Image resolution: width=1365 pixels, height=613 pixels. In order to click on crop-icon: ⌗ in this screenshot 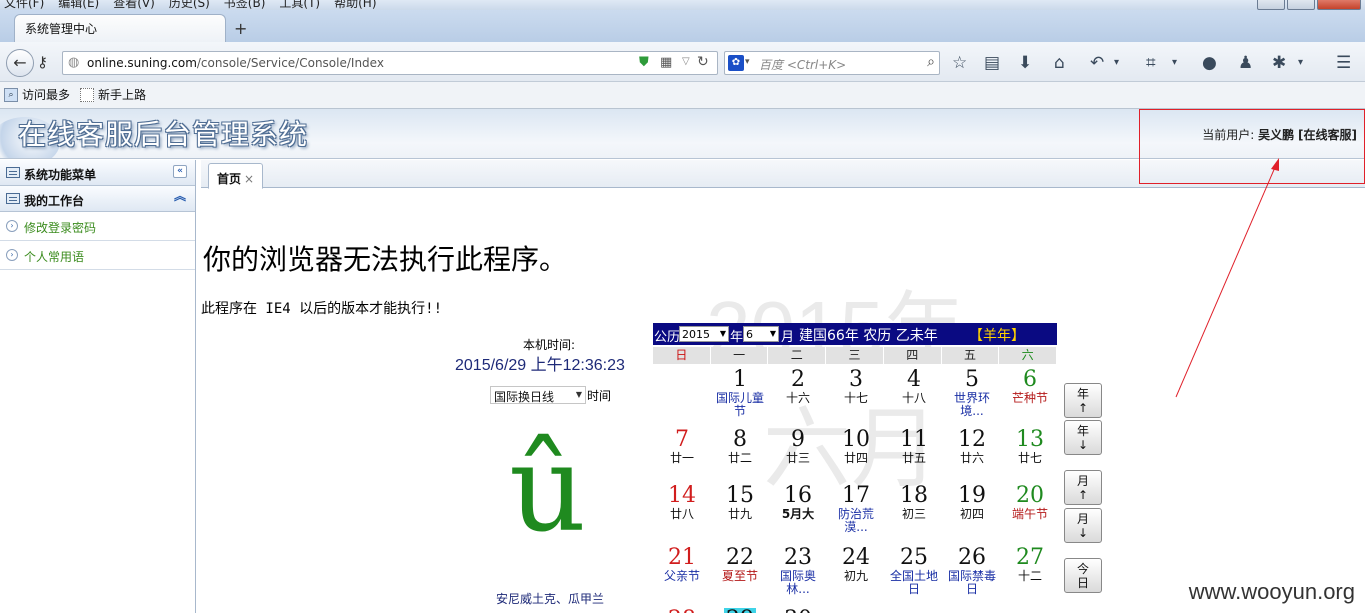, I will do `click(1151, 63)`.